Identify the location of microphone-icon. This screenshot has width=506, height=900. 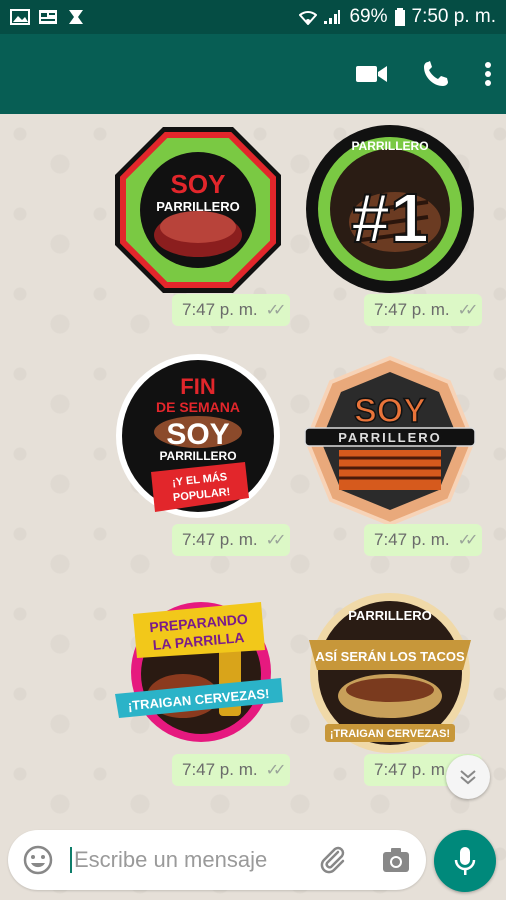
(465, 861).